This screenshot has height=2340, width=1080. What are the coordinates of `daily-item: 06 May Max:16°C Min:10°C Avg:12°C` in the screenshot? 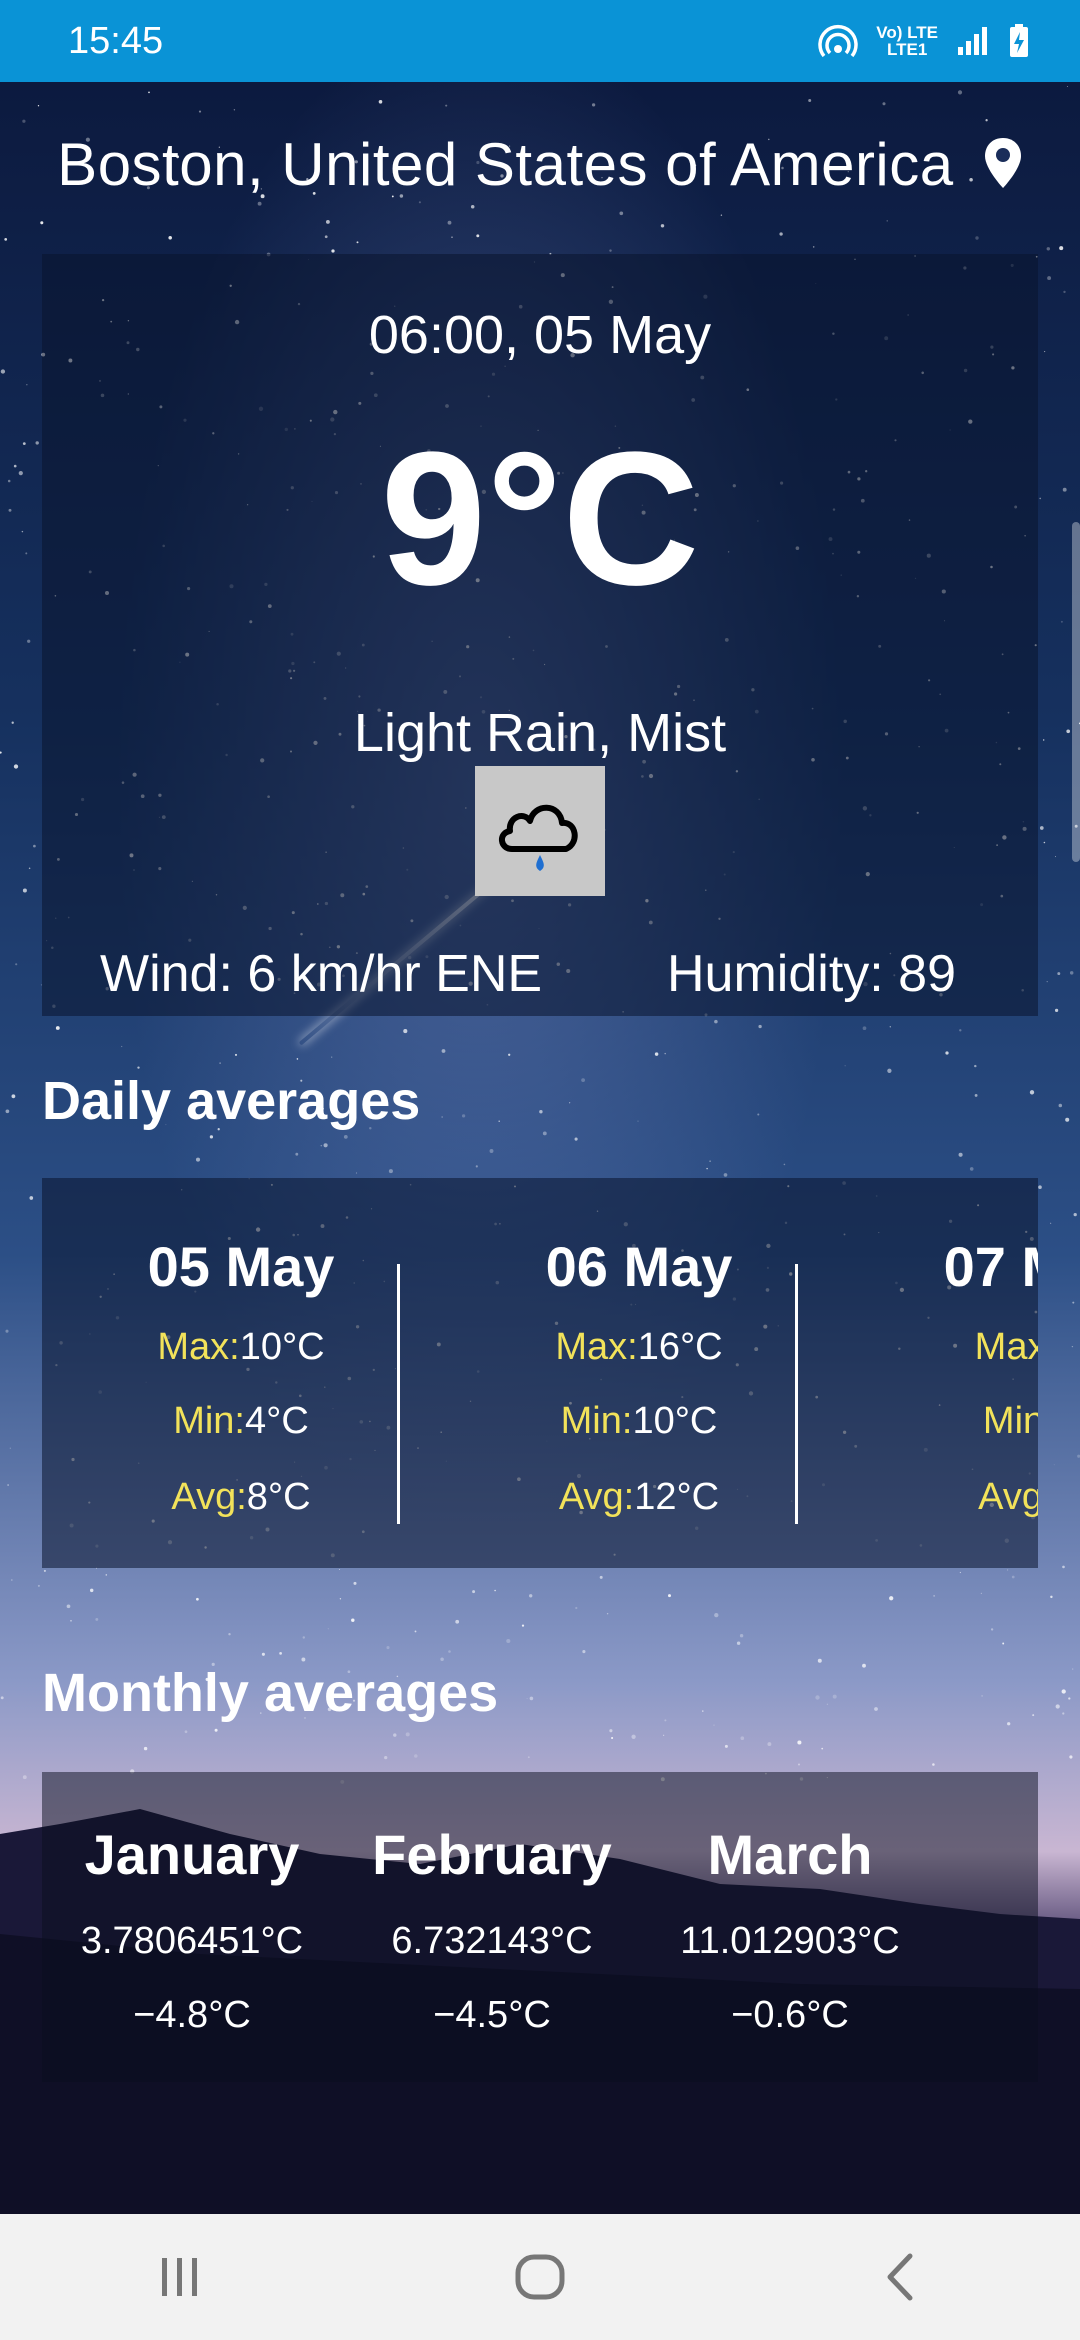 It's located at (639, 1373).